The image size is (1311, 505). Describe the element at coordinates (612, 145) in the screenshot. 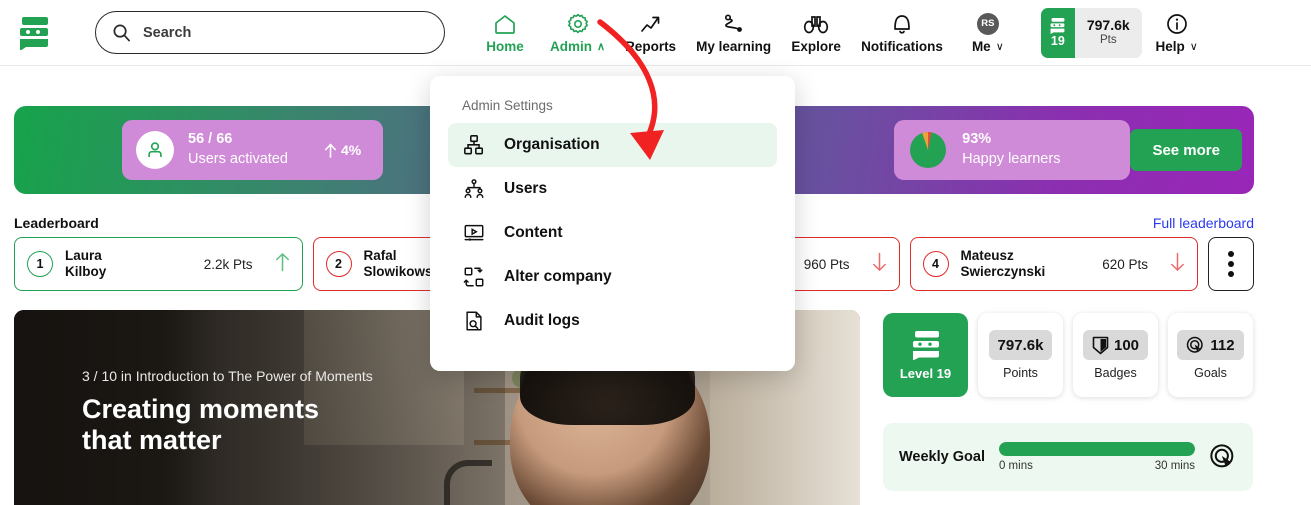

I see `dropdown-item-organisation: Organisation` at that location.